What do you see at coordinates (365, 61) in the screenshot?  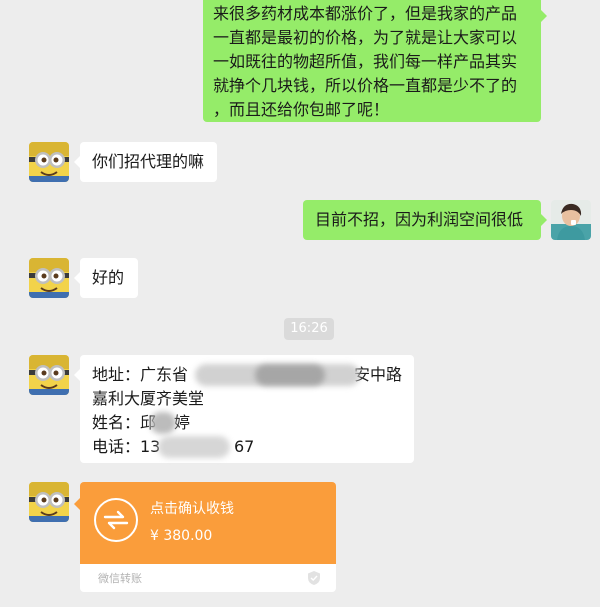 I see `message-line: 一如既往的物超所值，我们每一样产品其实` at bounding box center [365, 61].